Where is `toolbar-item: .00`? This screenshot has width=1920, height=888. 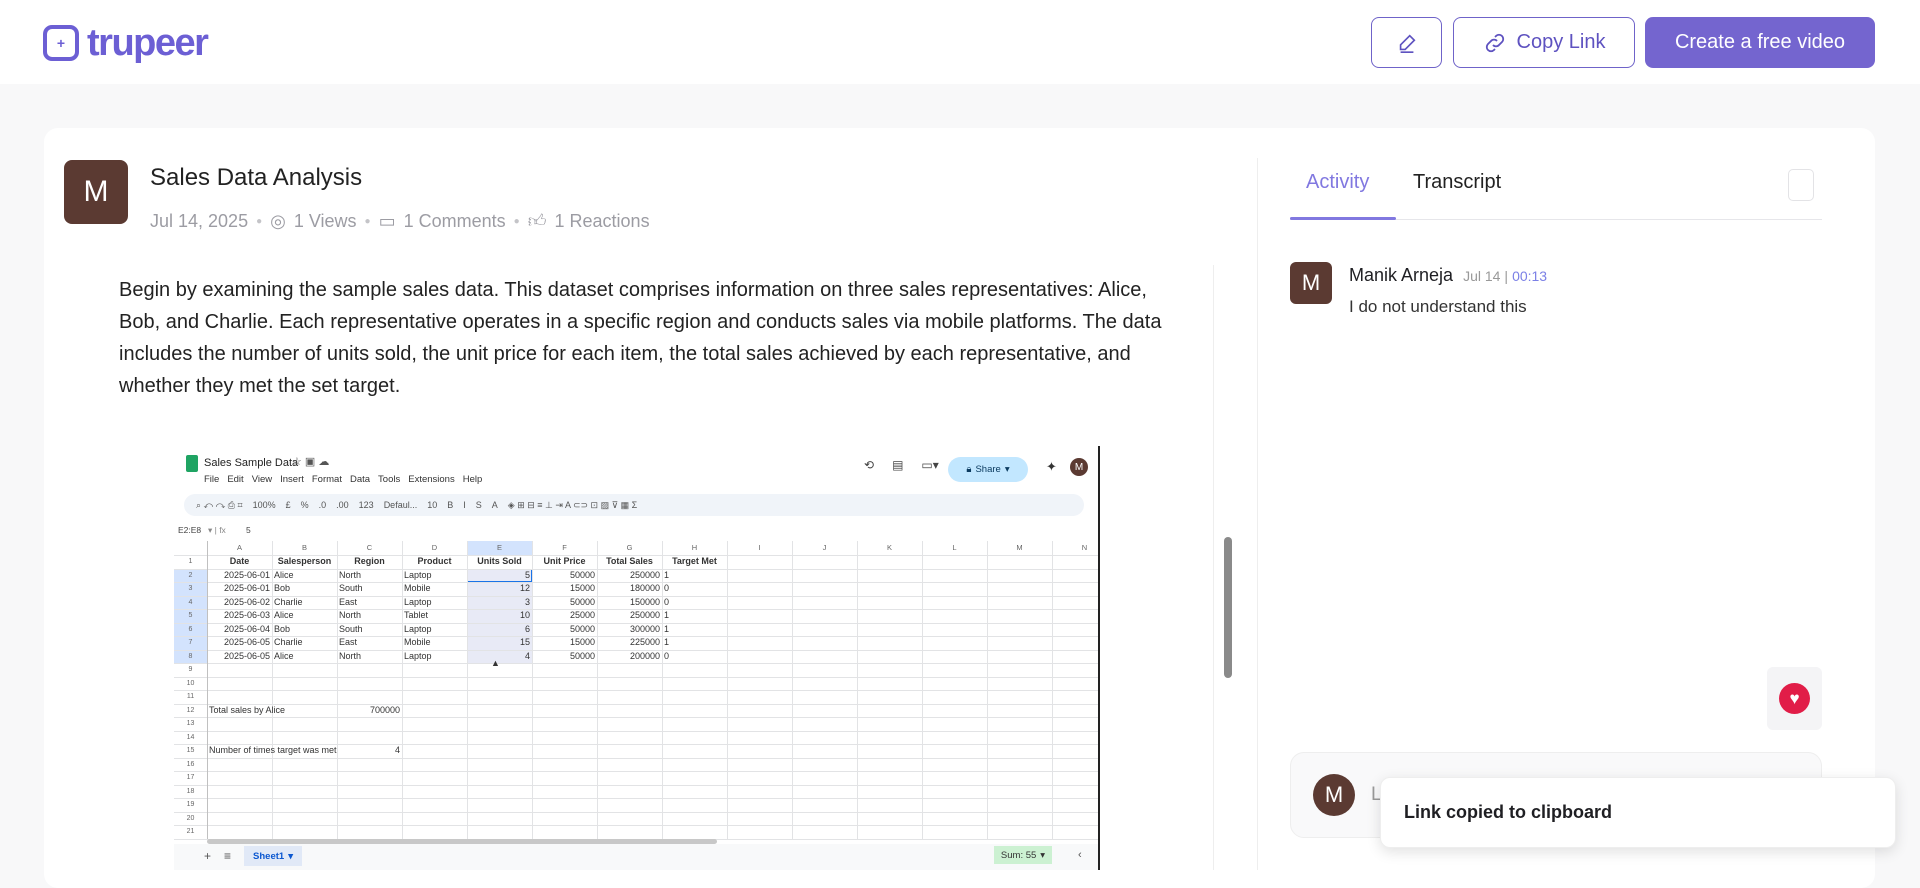
toolbar-item: .00 is located at coordinates (342, 505).